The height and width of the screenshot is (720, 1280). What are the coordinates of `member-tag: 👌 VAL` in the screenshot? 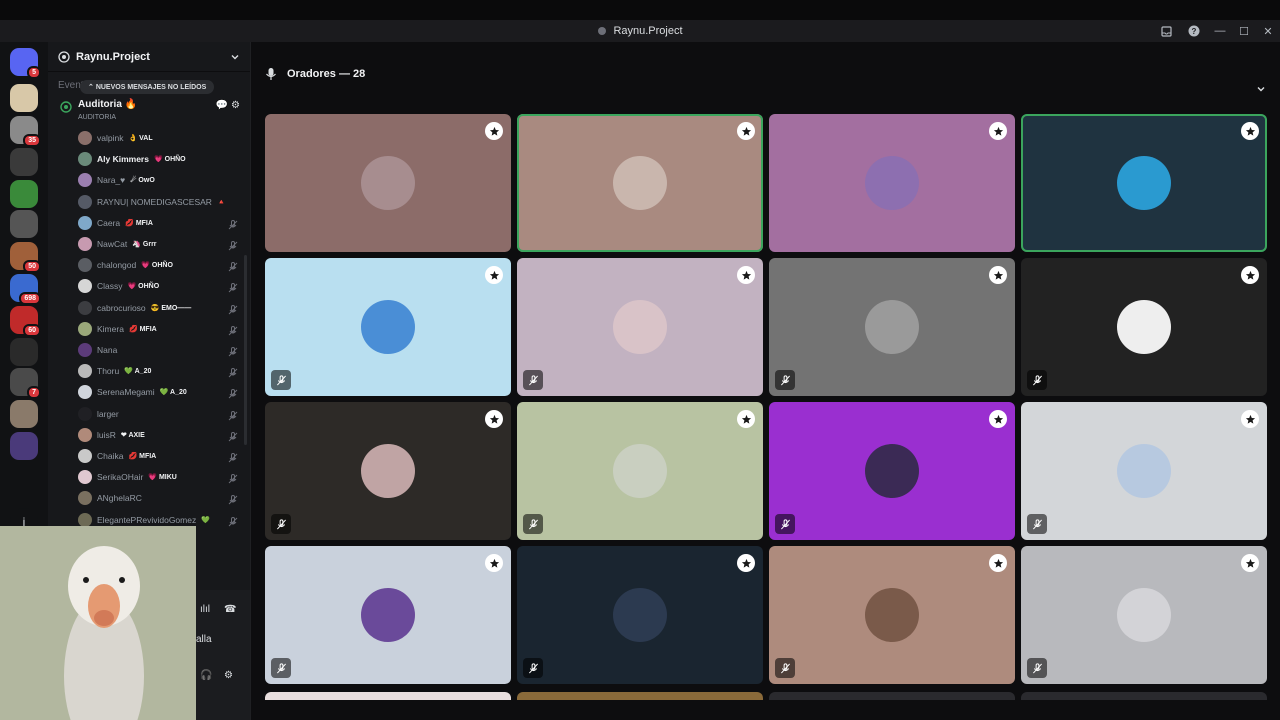 It's located at (140, 138).